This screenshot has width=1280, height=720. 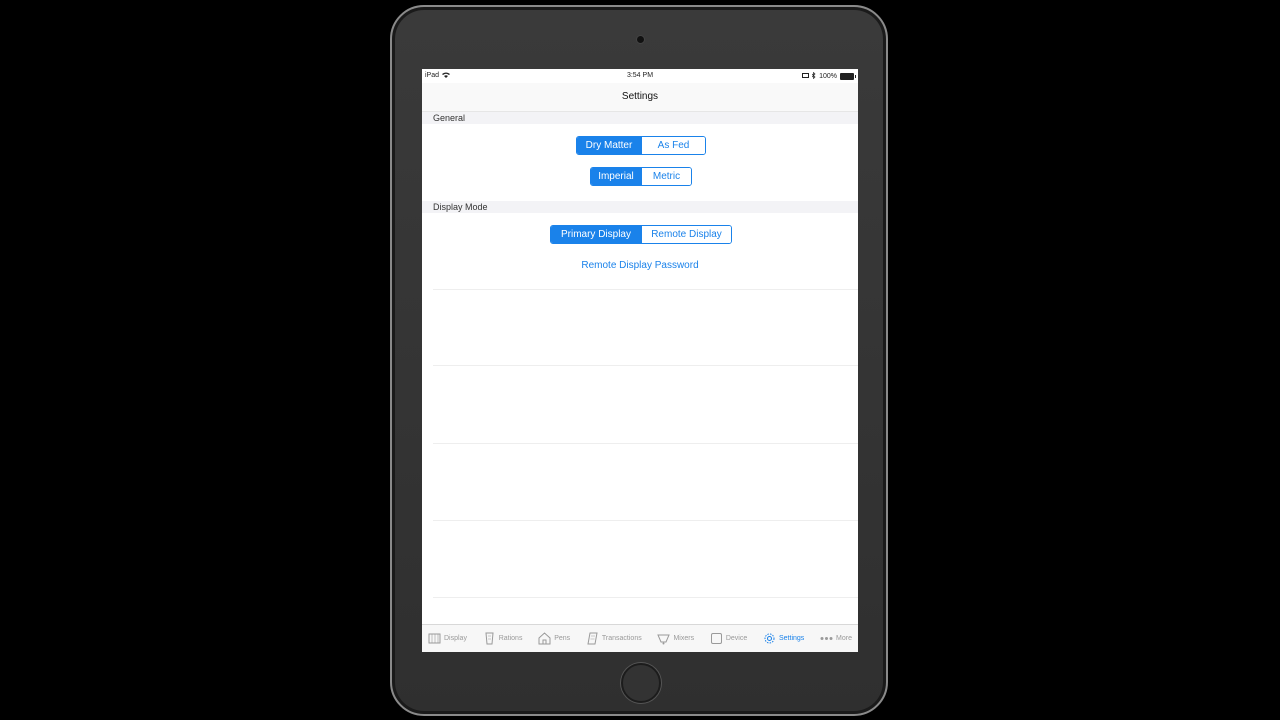 I want to click on tab-label: Transactions, so click(x=621, y=638).